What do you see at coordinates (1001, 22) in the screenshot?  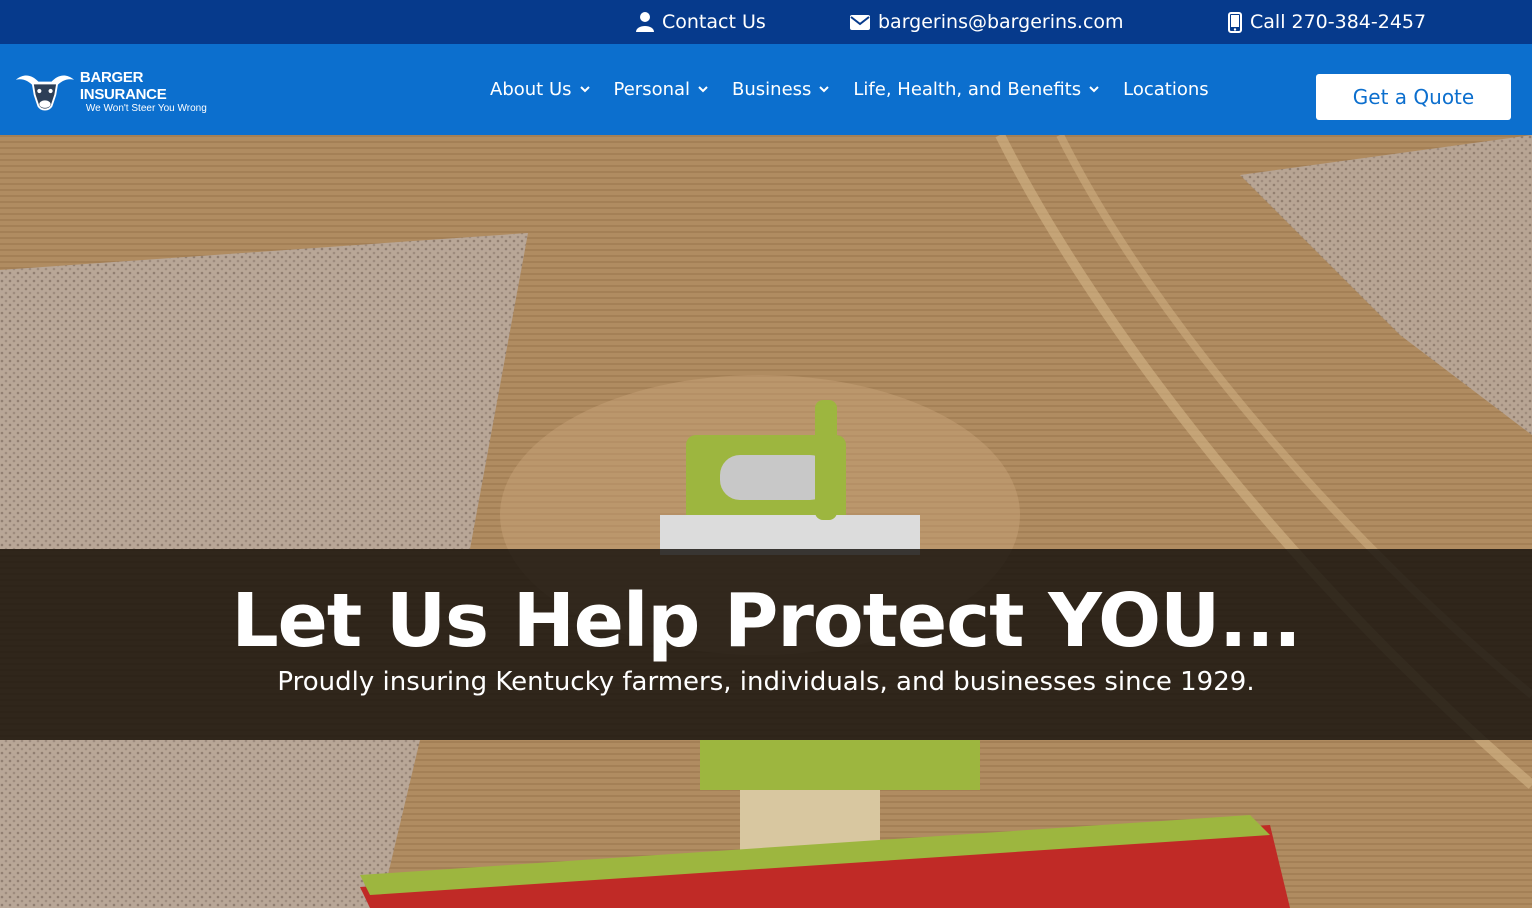 I see `email-address: bargerins@bargerins.com` at bounding box center [1001, 22].